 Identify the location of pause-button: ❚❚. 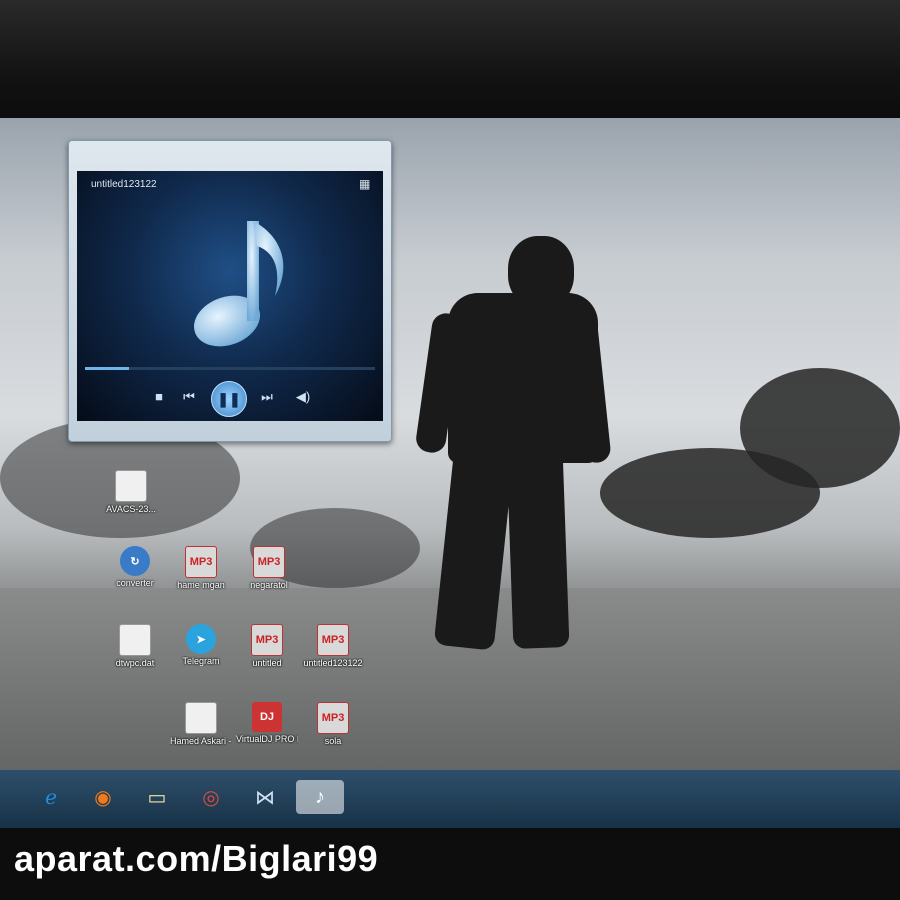
(229, 399).